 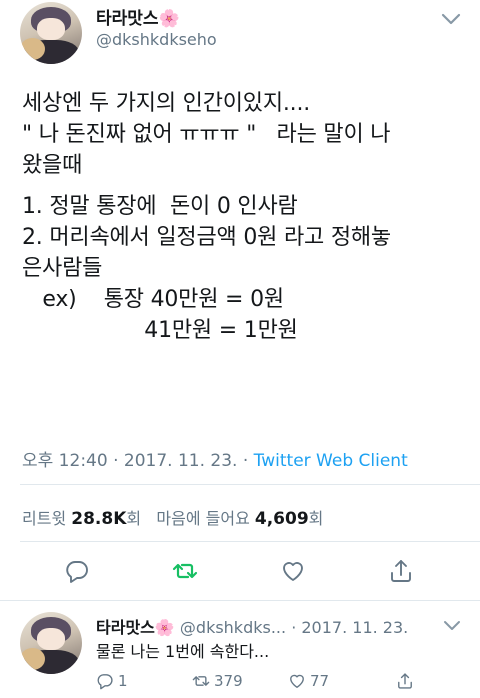 What do you see at coordinates (44, 518) in the screenshot?
I see `retweets-label: 리트윗` at bounding box center [44, 518].